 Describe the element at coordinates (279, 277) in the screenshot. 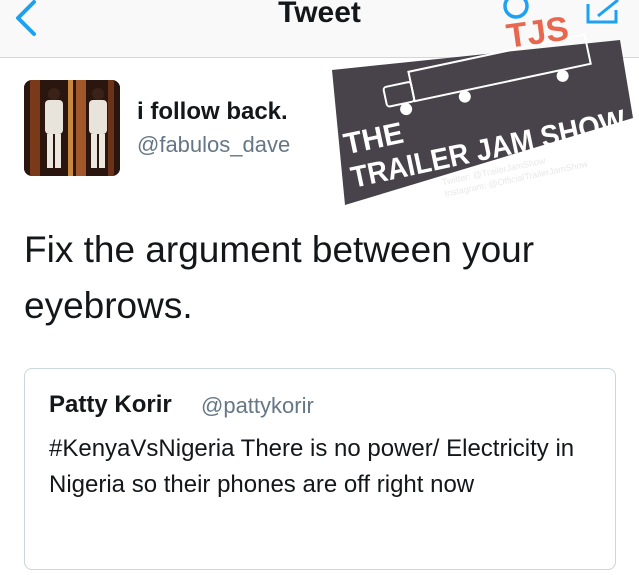

I see `tweet-text: Fix the argument between your eyebrows.` at that location.